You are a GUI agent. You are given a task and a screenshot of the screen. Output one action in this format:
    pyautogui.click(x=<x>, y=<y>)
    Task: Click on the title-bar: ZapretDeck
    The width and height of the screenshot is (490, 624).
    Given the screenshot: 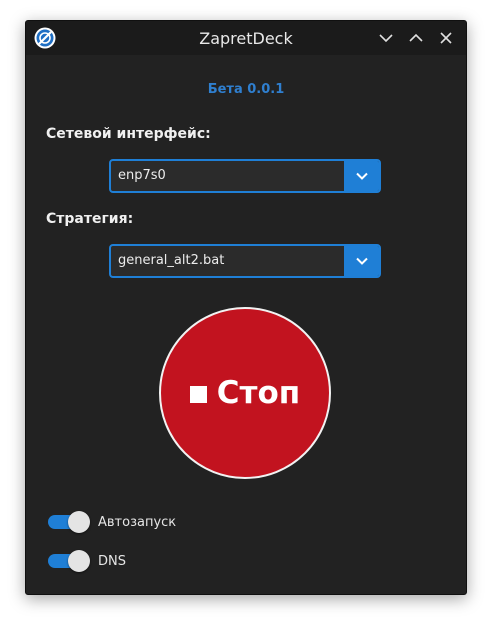 What is the action you would take?
    pyautogui.click(x=246, y=38)
    